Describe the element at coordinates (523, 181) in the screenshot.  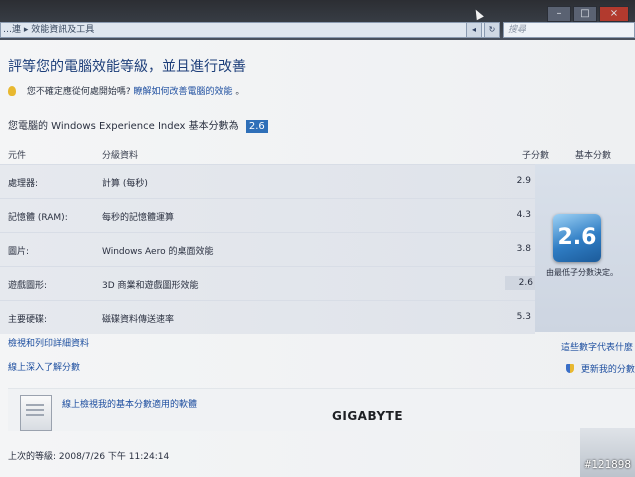
I see `row-subscore: 2.9` at that location.